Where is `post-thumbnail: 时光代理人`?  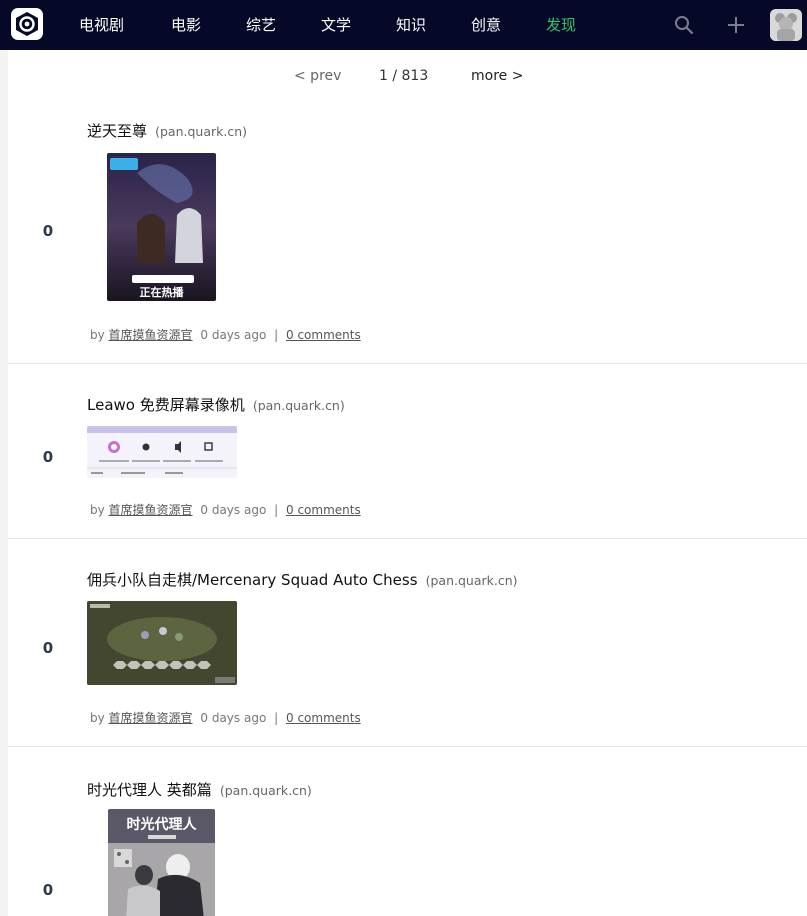
post-thumbnail: 时光代理人 is located at coordinates (161, 862).